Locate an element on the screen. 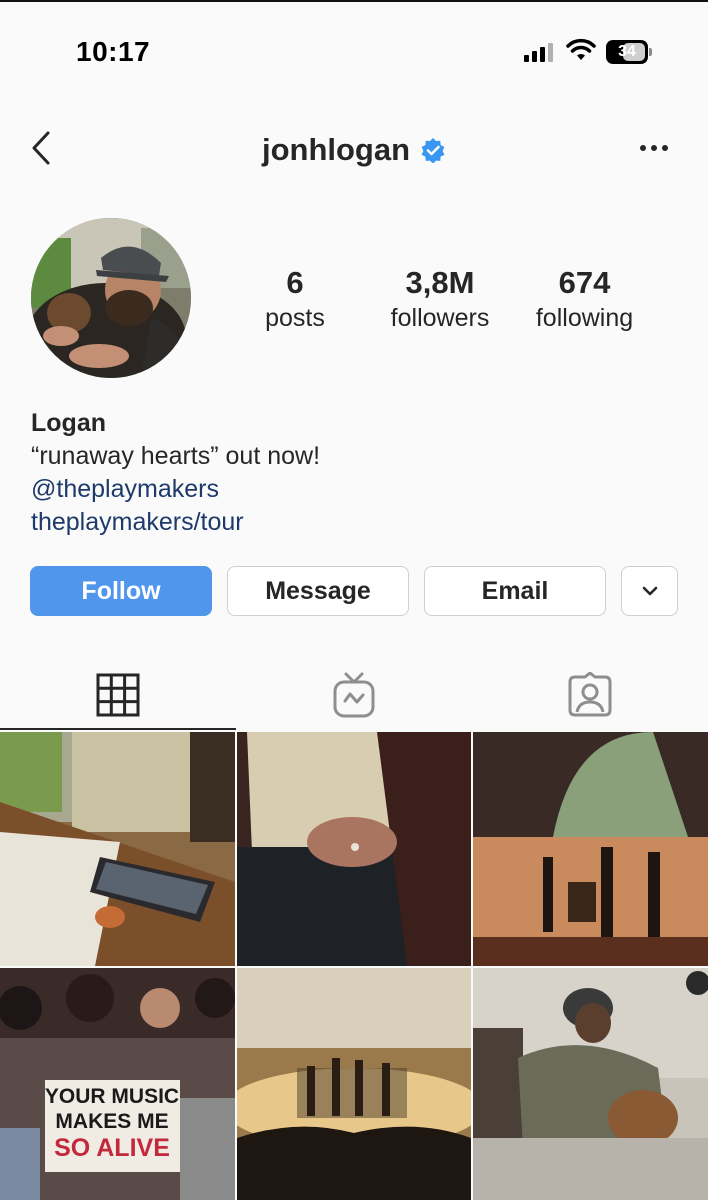 This screenshot has height=1200, width=708. display-name: Logan is located at coordinates (68, 423).